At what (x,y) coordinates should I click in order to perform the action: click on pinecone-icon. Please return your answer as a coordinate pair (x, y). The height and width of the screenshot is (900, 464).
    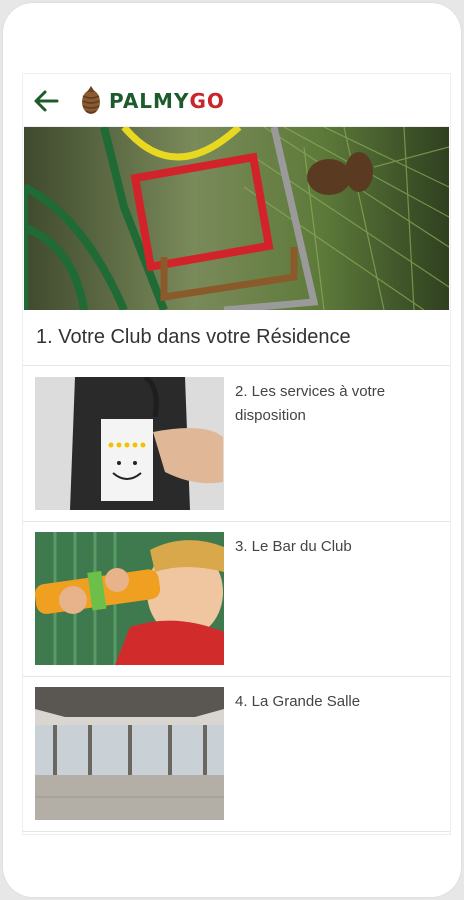
    Looking at the image, I should click on (91, 100).